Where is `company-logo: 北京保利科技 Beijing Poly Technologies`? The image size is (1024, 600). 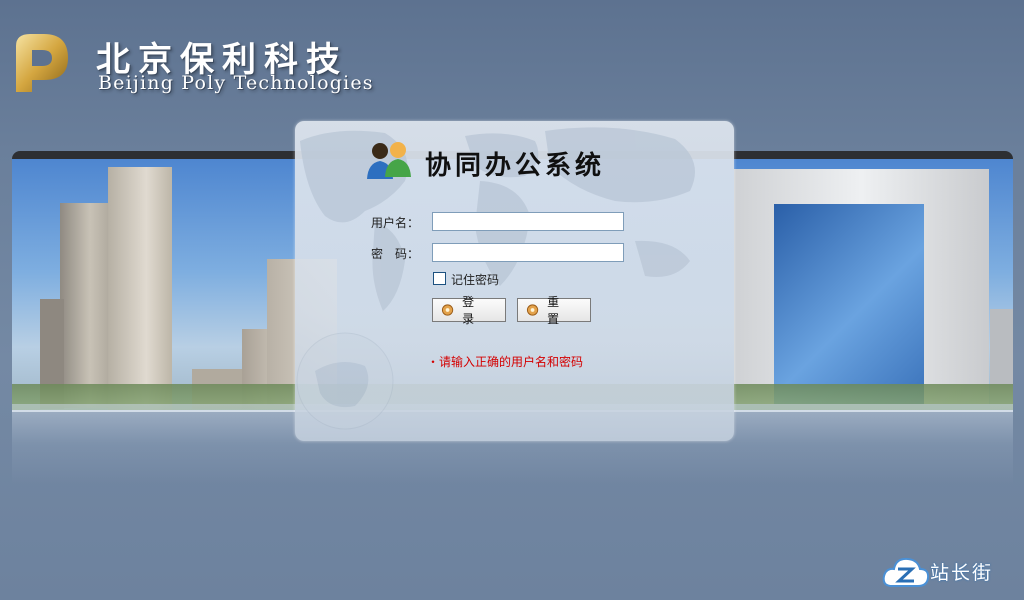 company-logo: 北京保利科技 Beijing Poly Technologies is located at coordinates (202, 65).